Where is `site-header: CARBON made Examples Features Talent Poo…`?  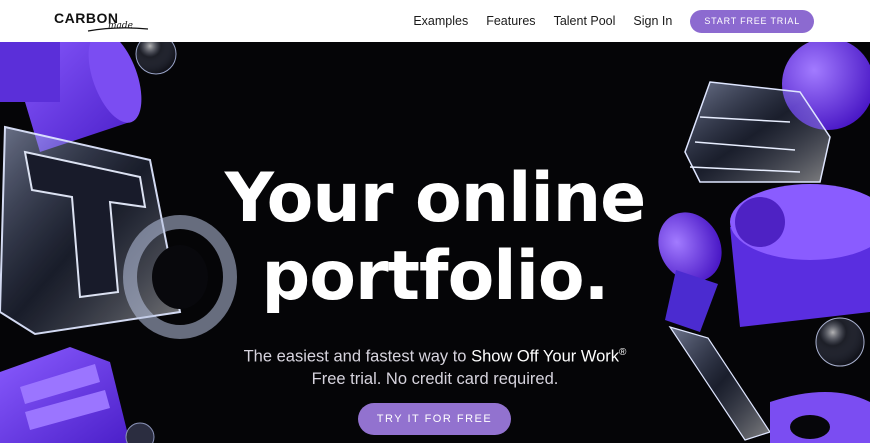 site-header: CARBON made Examples Features Talent Poo… is located at coordinates (435, 21).